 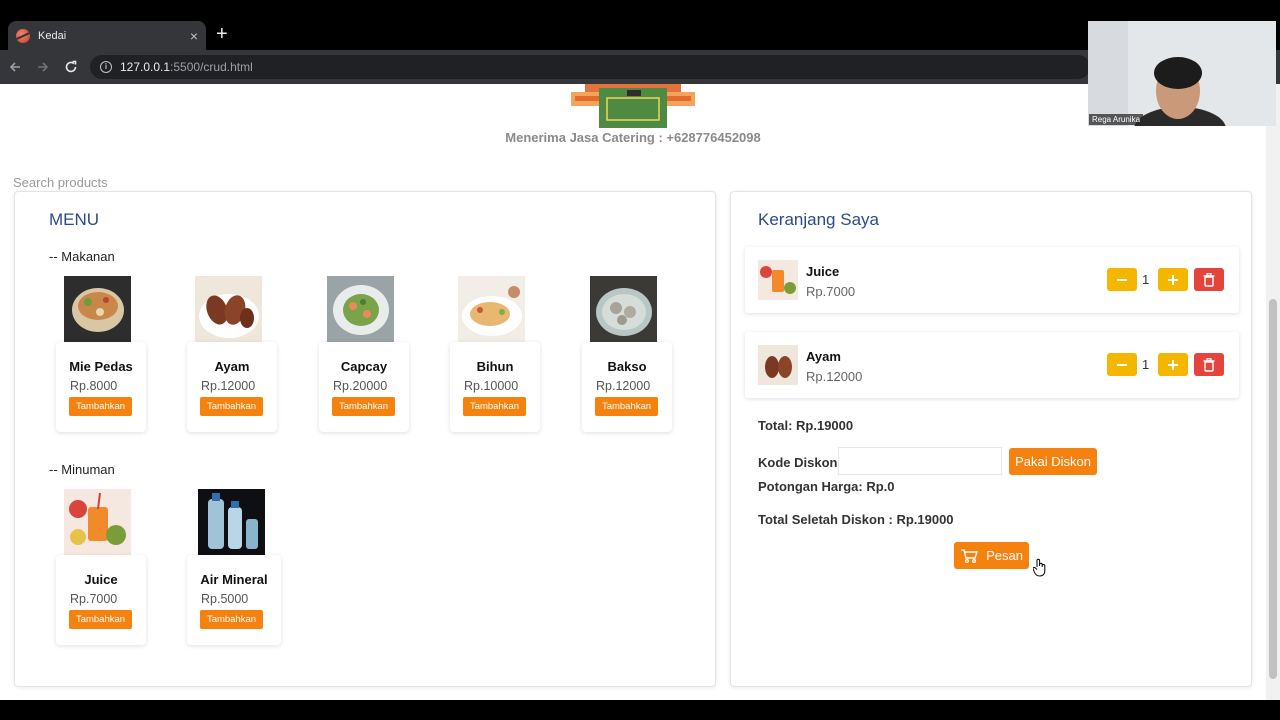 What do you see at coordinates (778, 280) in the screenshot?
I see `juice-thumb-image` at bounding box center [778, 280].